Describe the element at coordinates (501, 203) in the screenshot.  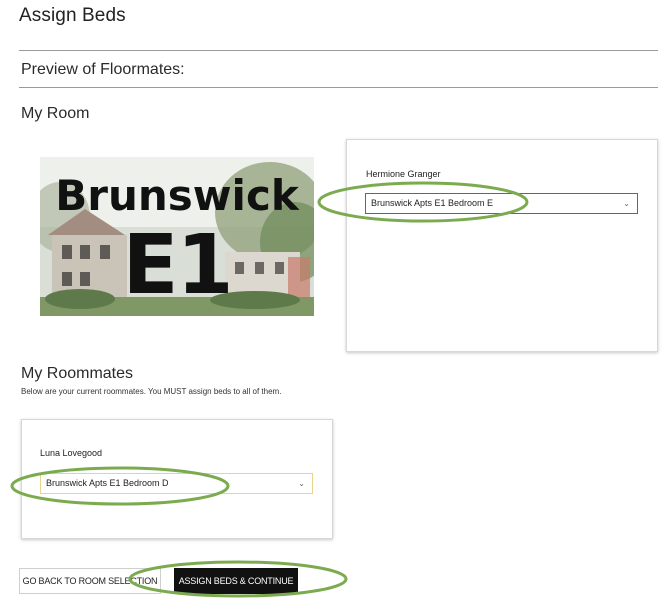
I see `my-bed-select: Brunswick Apts E1 Bedroom E ⌄` at that location.